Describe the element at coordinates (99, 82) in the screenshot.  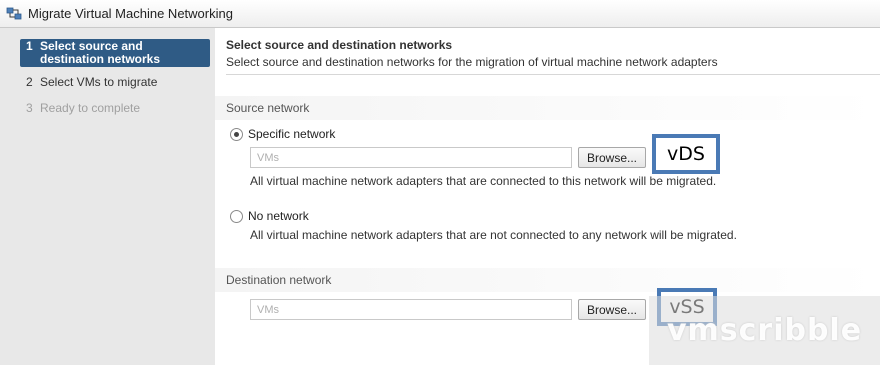
I see `step-label: Select VMs to migrate` at that location.